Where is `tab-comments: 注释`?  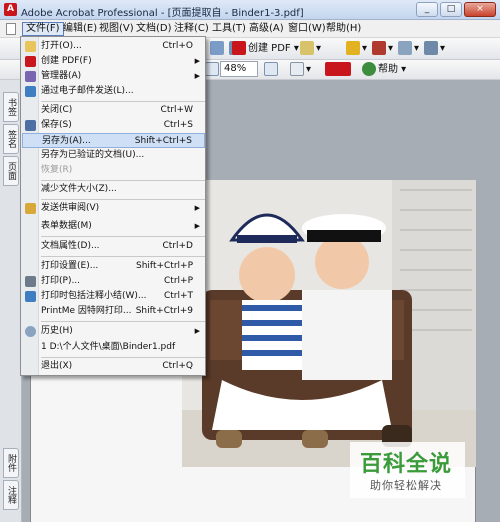
tab-comments: 注释 is located at coordinates (11, 495).